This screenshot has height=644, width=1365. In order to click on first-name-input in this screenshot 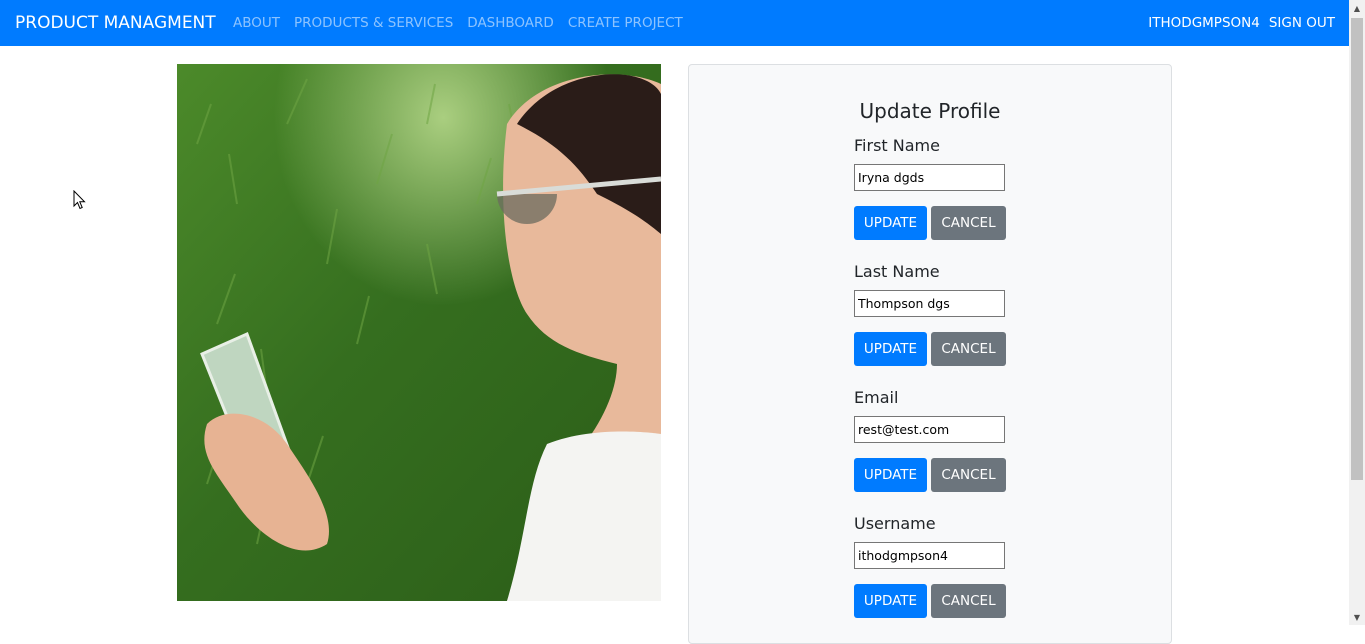, I will do `click(929, 177)`.